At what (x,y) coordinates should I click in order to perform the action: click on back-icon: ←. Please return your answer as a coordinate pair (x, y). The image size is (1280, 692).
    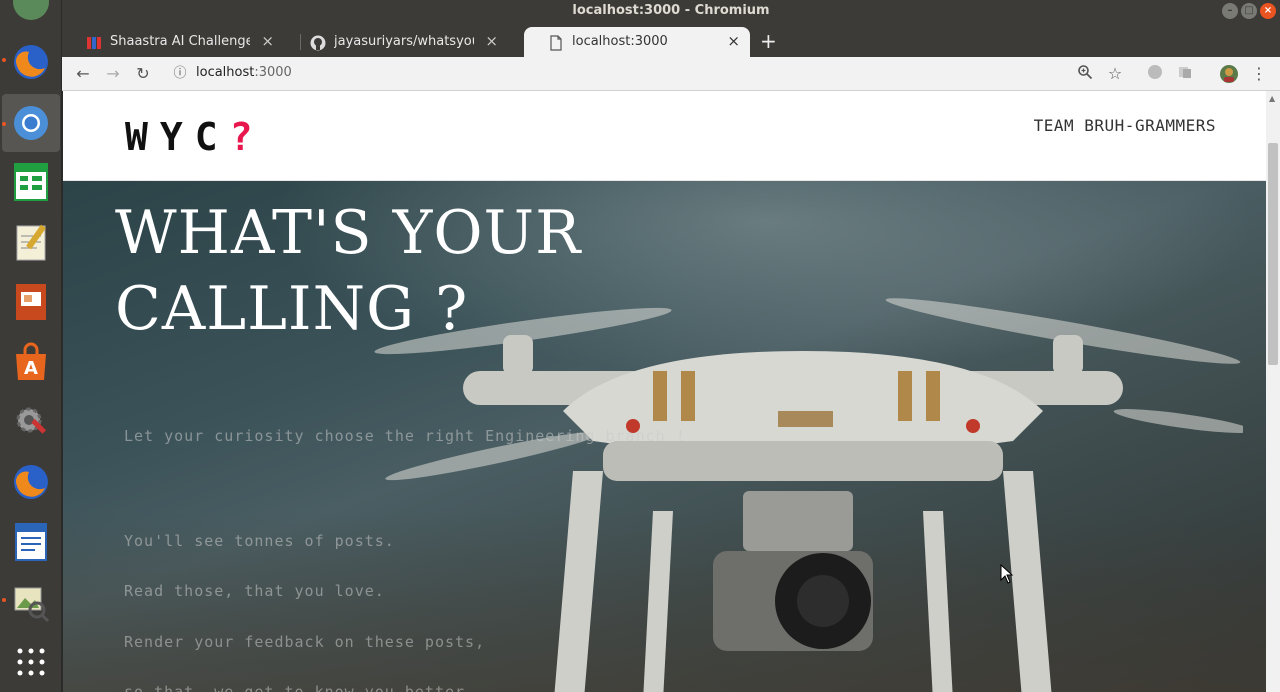
    Looking at the image, I should click on (83, 74).